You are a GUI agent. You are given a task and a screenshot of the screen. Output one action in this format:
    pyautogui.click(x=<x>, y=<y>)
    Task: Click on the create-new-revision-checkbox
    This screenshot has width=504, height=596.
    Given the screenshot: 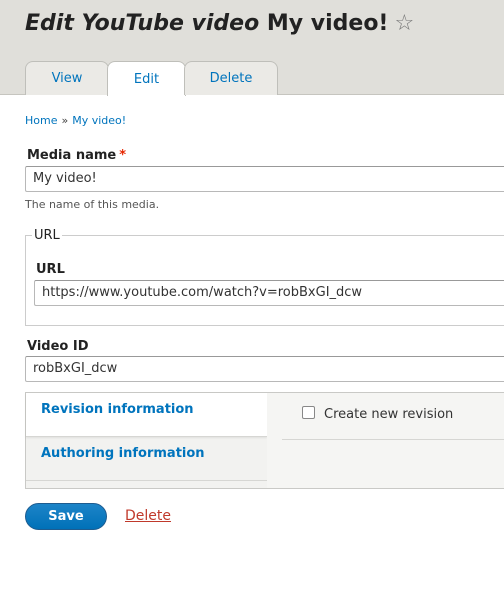 What is the action you would take?
    pyautogui.click(x=308, y=412)
    